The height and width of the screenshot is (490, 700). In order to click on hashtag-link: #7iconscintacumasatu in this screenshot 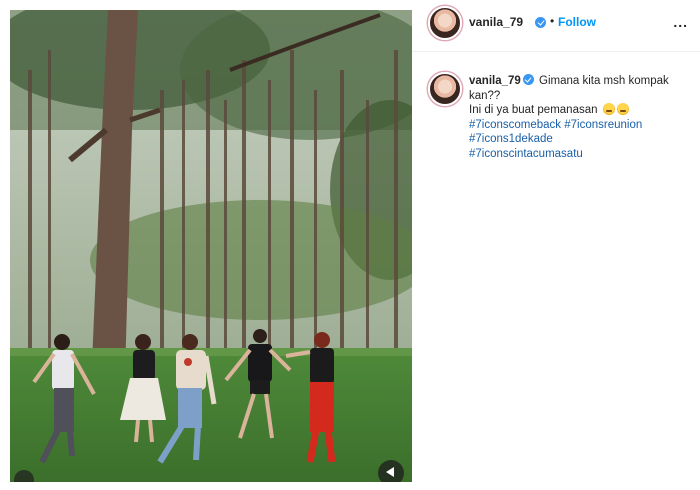, I will do `click(526, 154)`.